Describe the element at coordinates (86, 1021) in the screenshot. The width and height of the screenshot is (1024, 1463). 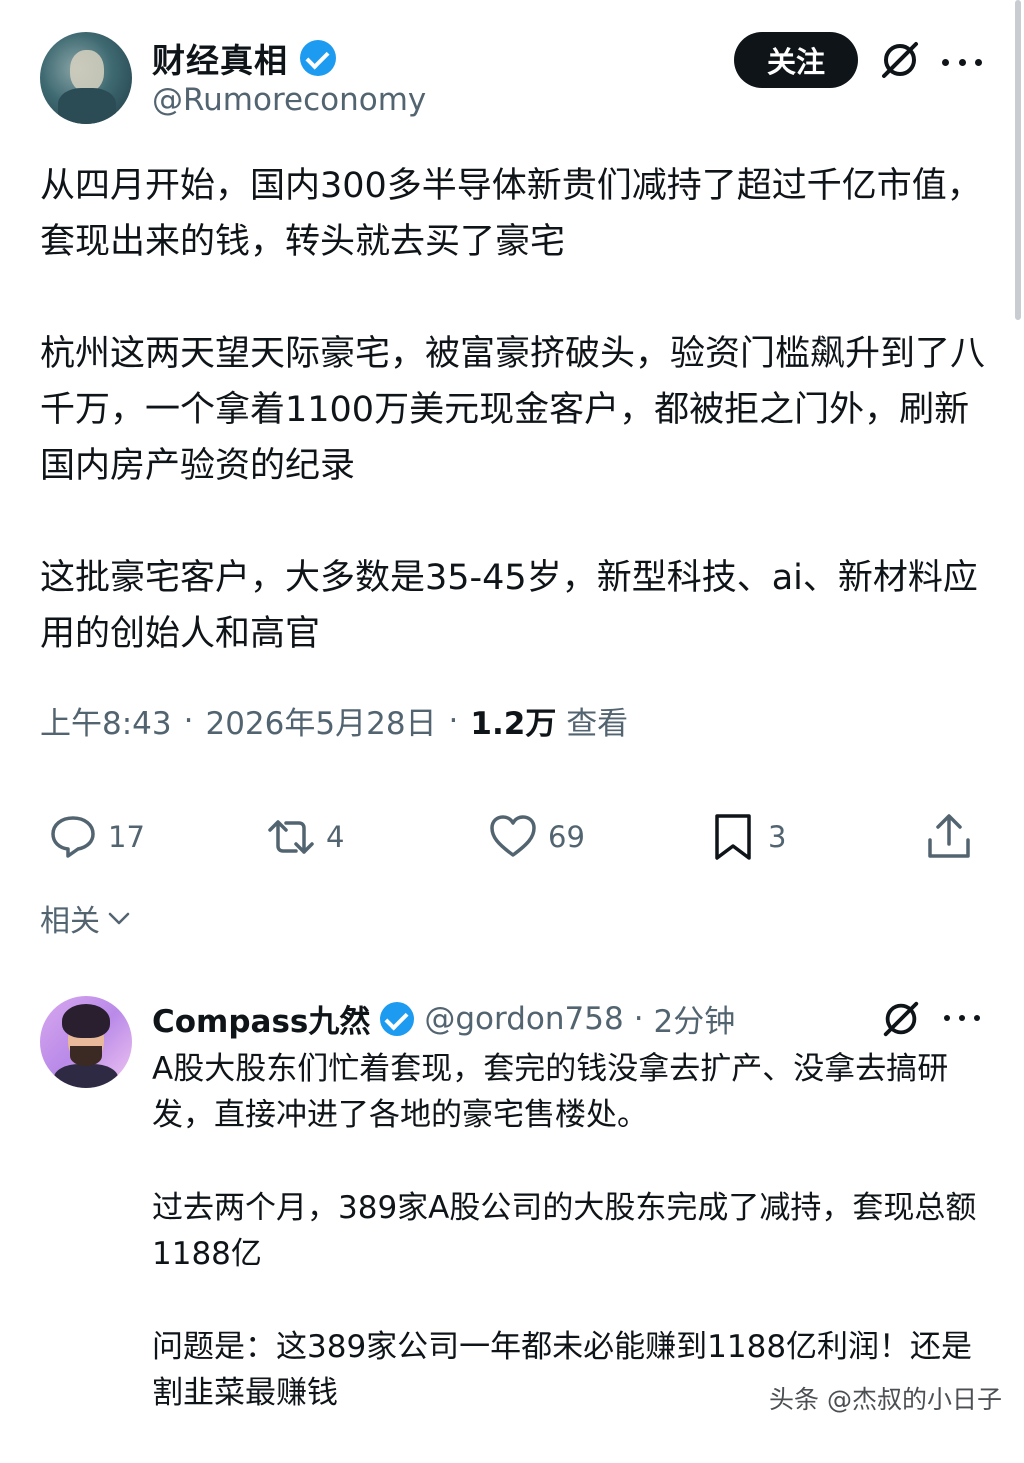
I see `avatar-hair` at that location.